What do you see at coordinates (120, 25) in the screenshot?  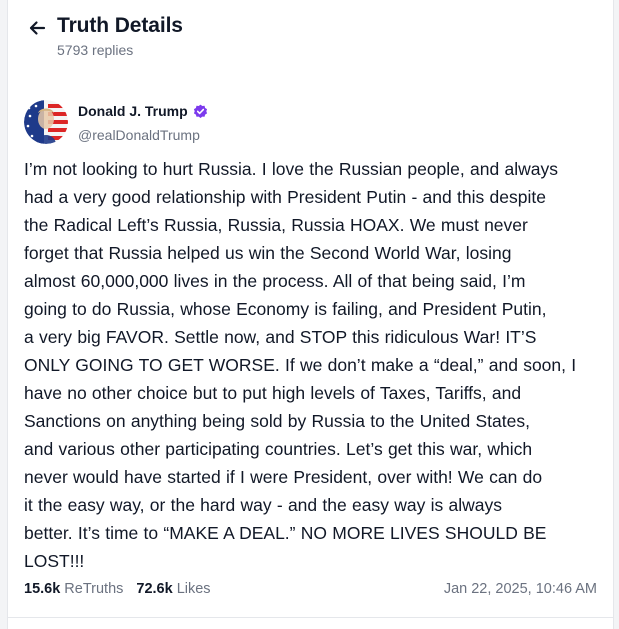 I see `page-title: Truth Details` at bounding box center [120, 25].